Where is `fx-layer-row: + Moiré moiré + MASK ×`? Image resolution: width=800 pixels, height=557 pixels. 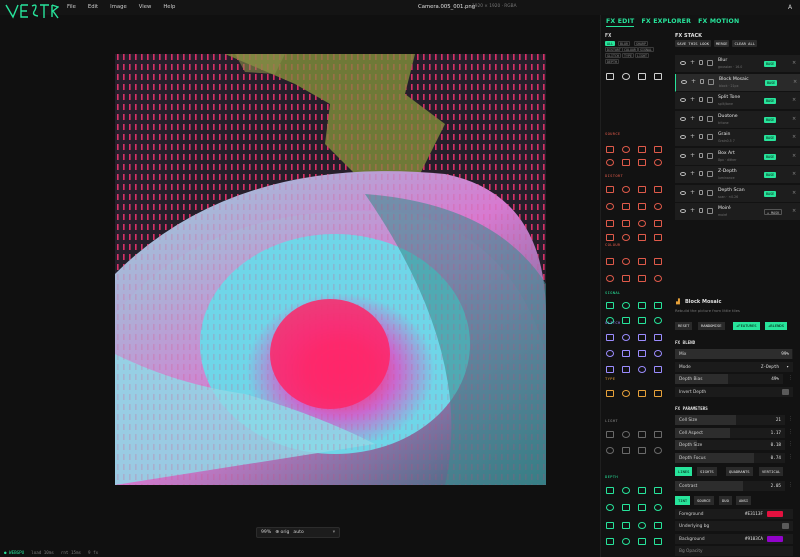 fx-layer-row: + Moiré moiré + MASK × is located at coordinates (737, 212).